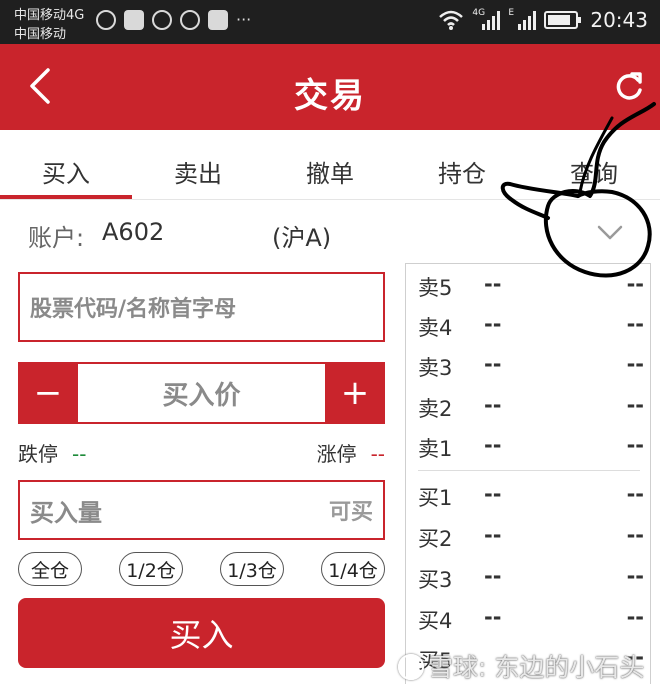 This screenshot has width=660, height=684. Describe the element at coordinates (619, 20) in the screenshot. I see `clock: 20:43` at that location.